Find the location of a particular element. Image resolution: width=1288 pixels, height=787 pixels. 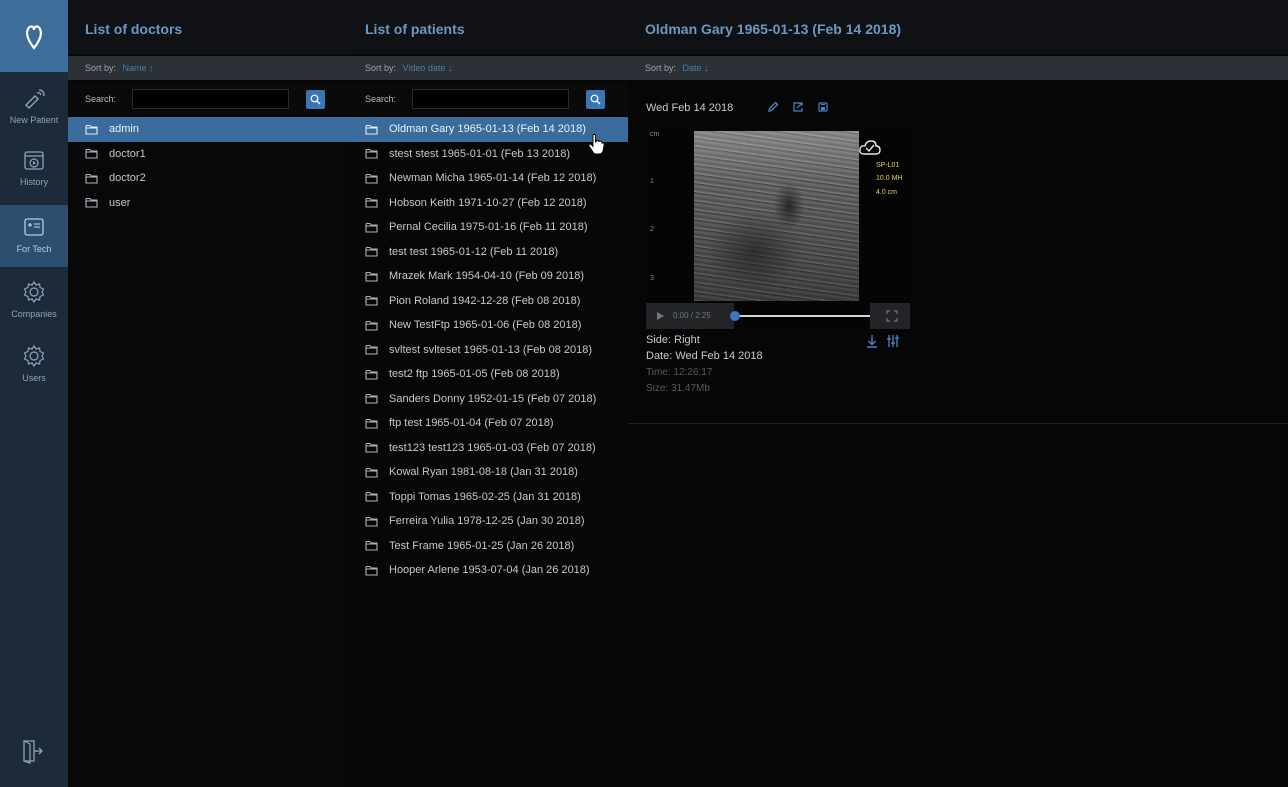

patient-row: stest stest 1965-01-01 (Feb 13 2018) is located at coordinates (488, 154).